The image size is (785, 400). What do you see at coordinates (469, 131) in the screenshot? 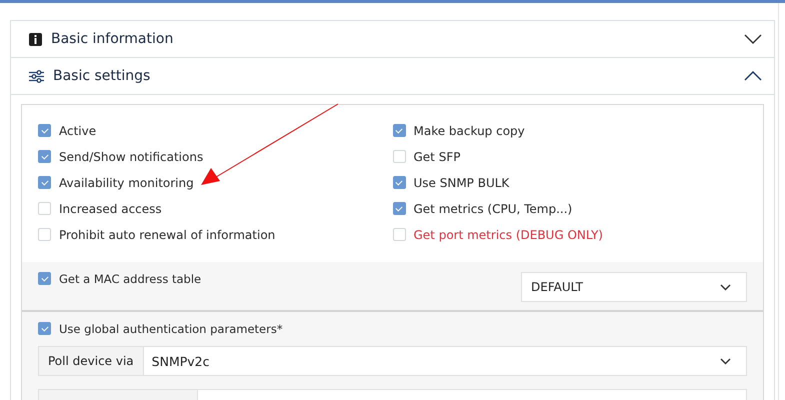
I see `checkbox-label: Make backup copy` at bounding box center [469, 131].